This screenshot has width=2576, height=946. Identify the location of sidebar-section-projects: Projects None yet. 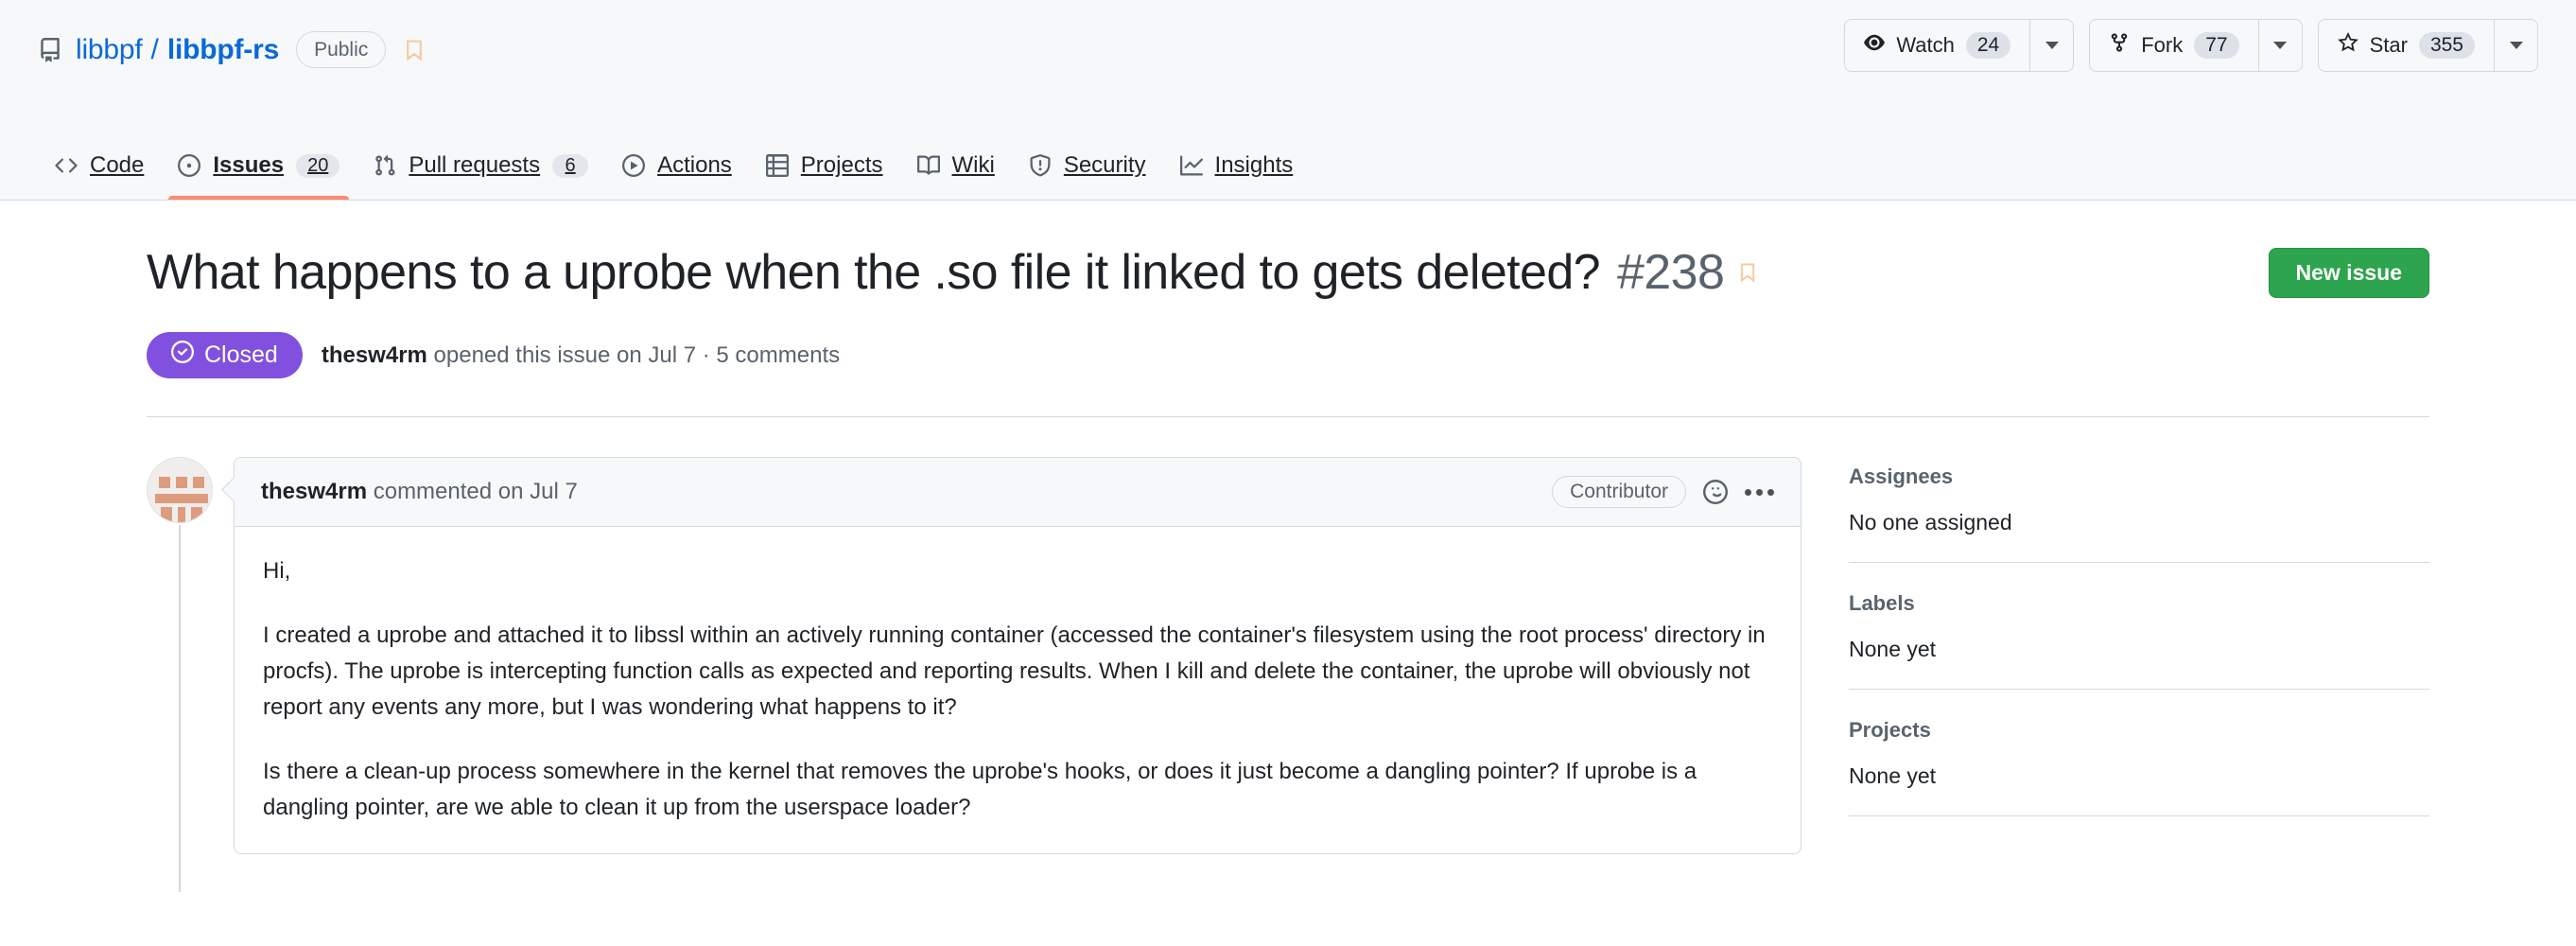
(2139, 767).